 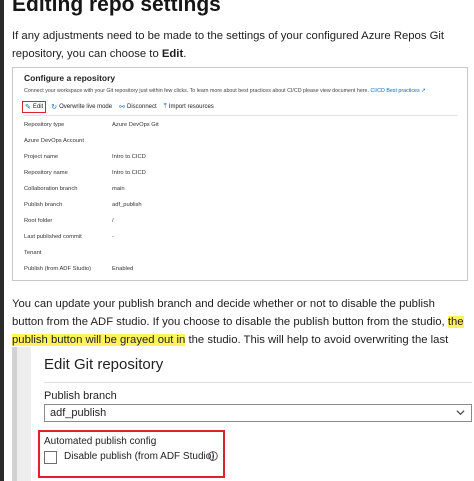 I want to click on disable-publish-label: Disable publish (from ADF Studio), so click(x=139, y=456).